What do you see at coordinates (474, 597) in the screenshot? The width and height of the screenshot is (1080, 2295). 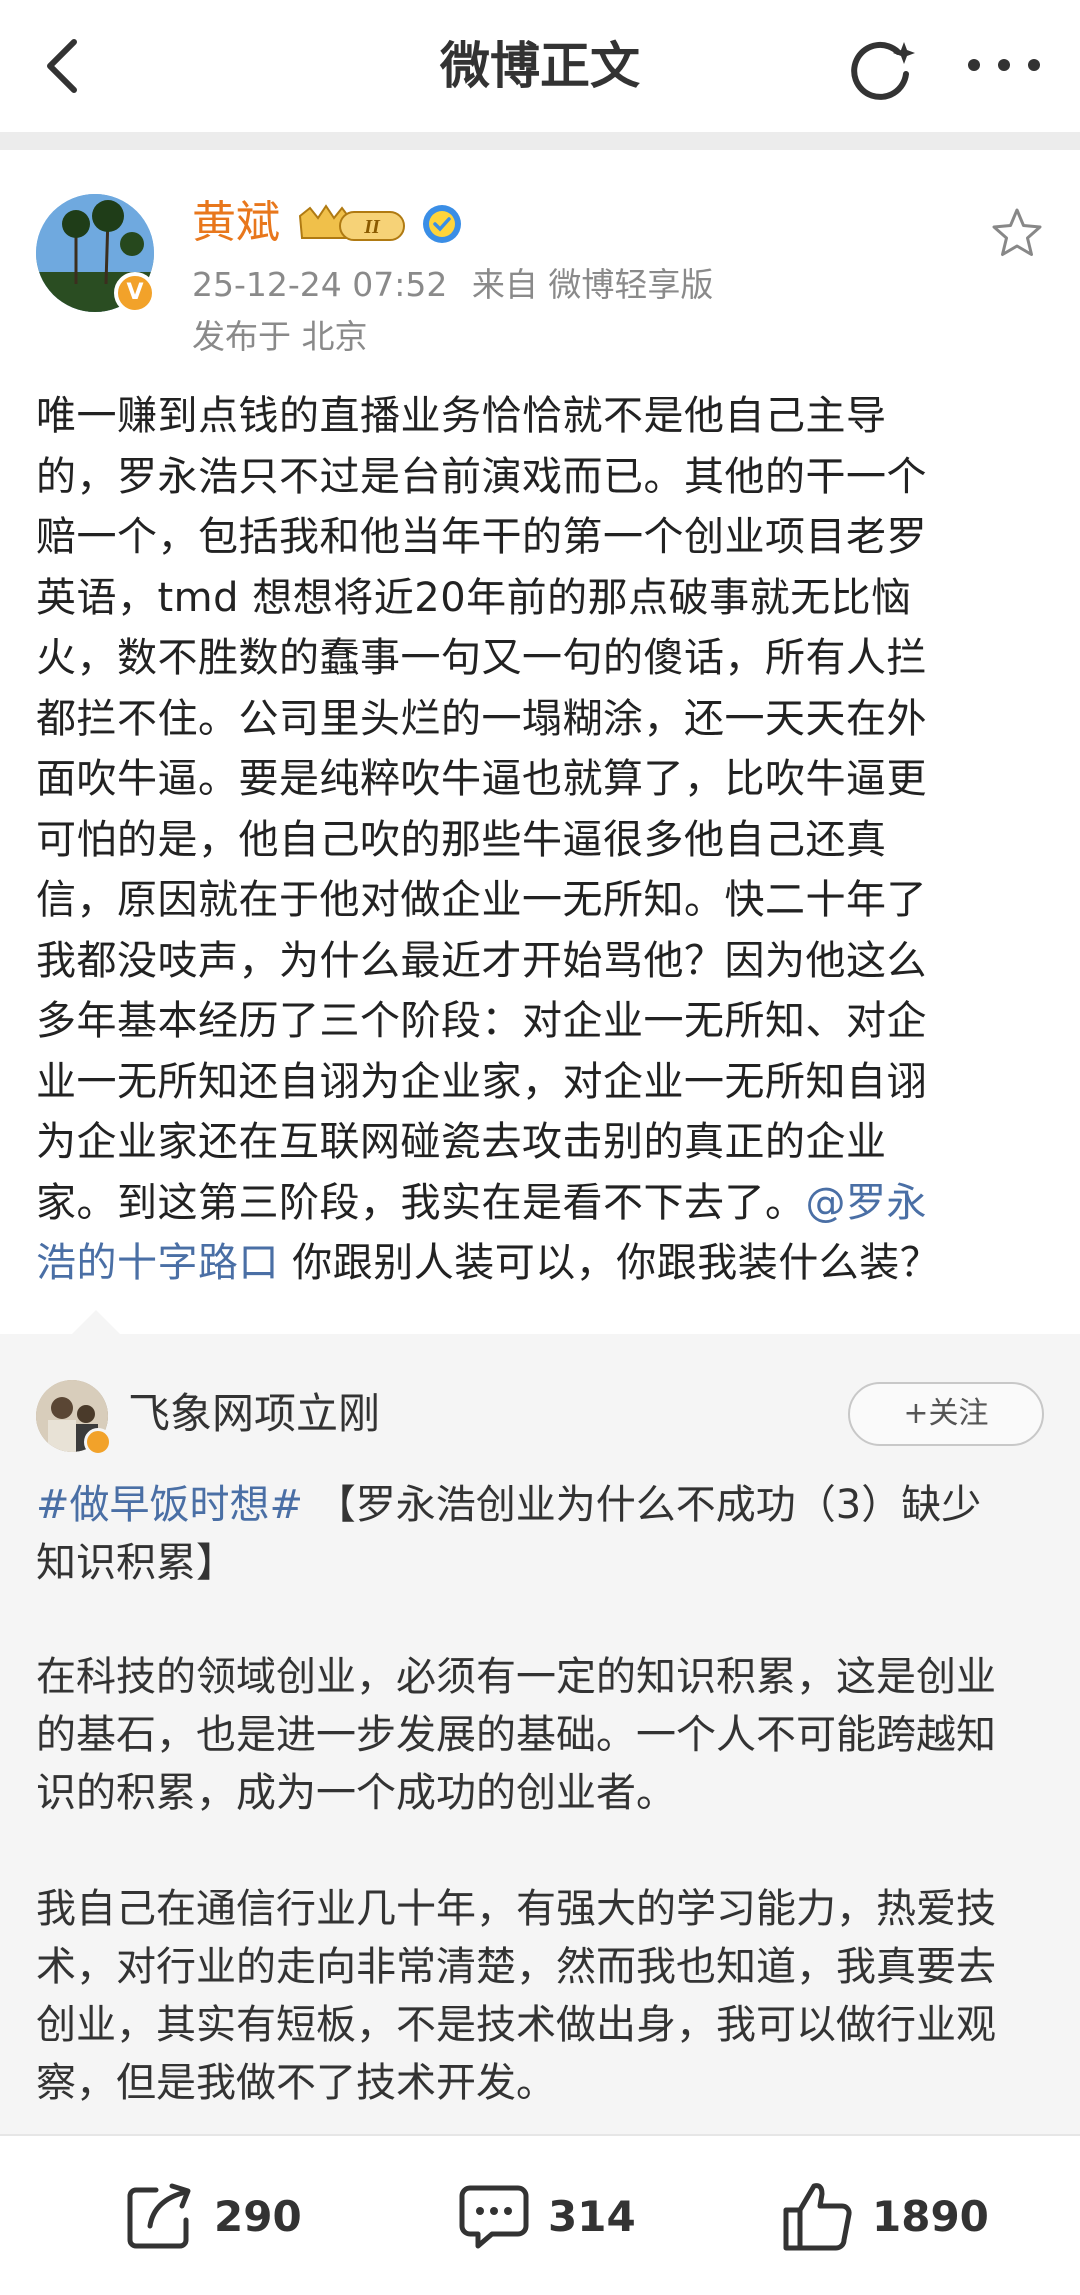 I see `post-line: 英语，tmd 想想将近20年前的那点破事就无比恼` at bounding box center [474, 597].